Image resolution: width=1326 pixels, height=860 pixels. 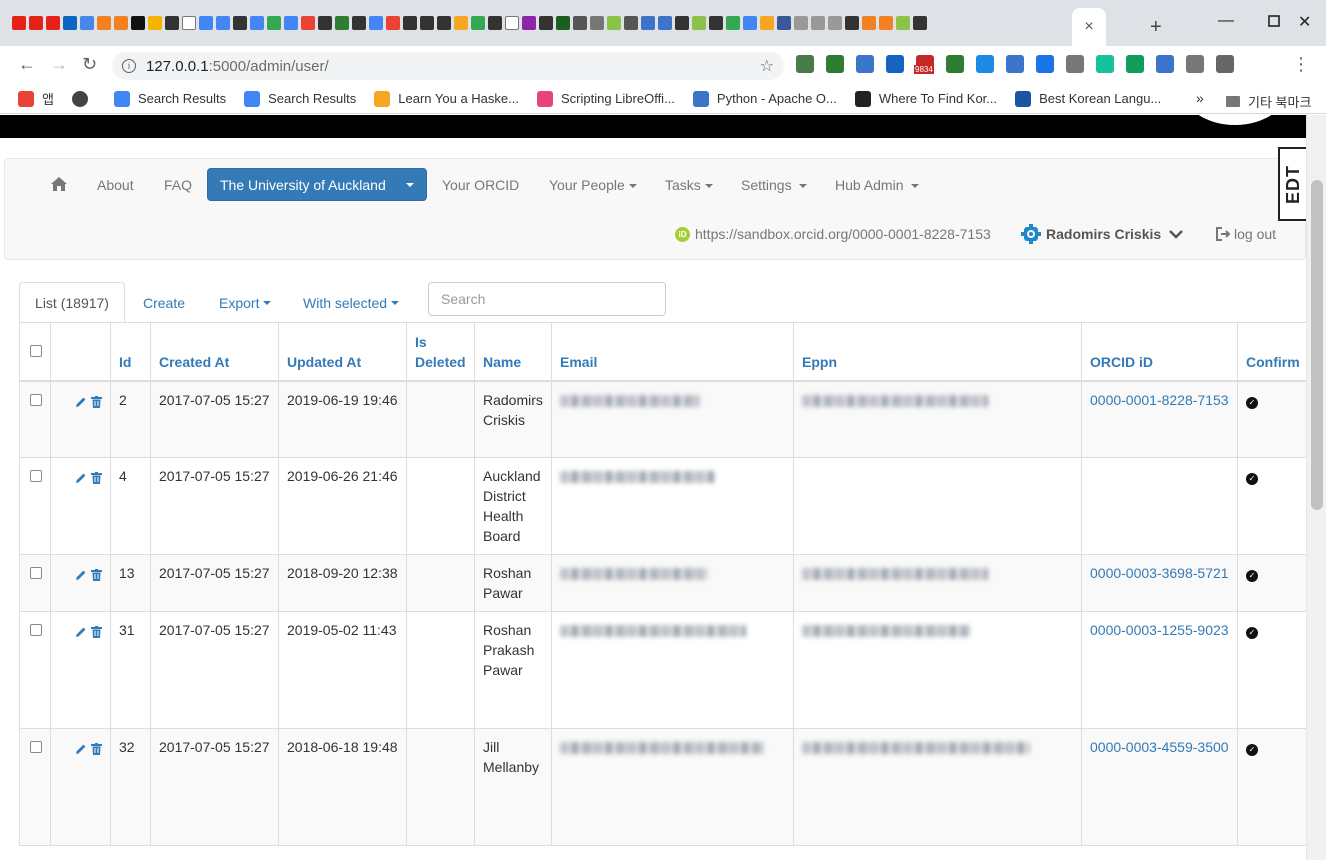 I want to click on user-menu: Radomirs Criskis, so click(x=1102, y=234).